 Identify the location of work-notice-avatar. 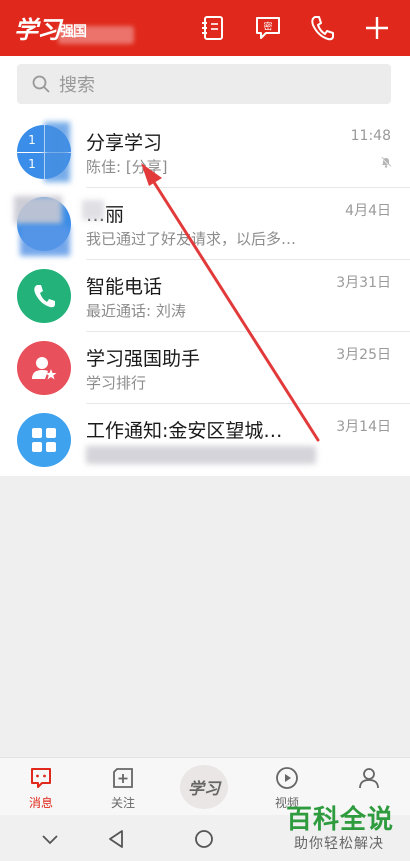
(44, 440).